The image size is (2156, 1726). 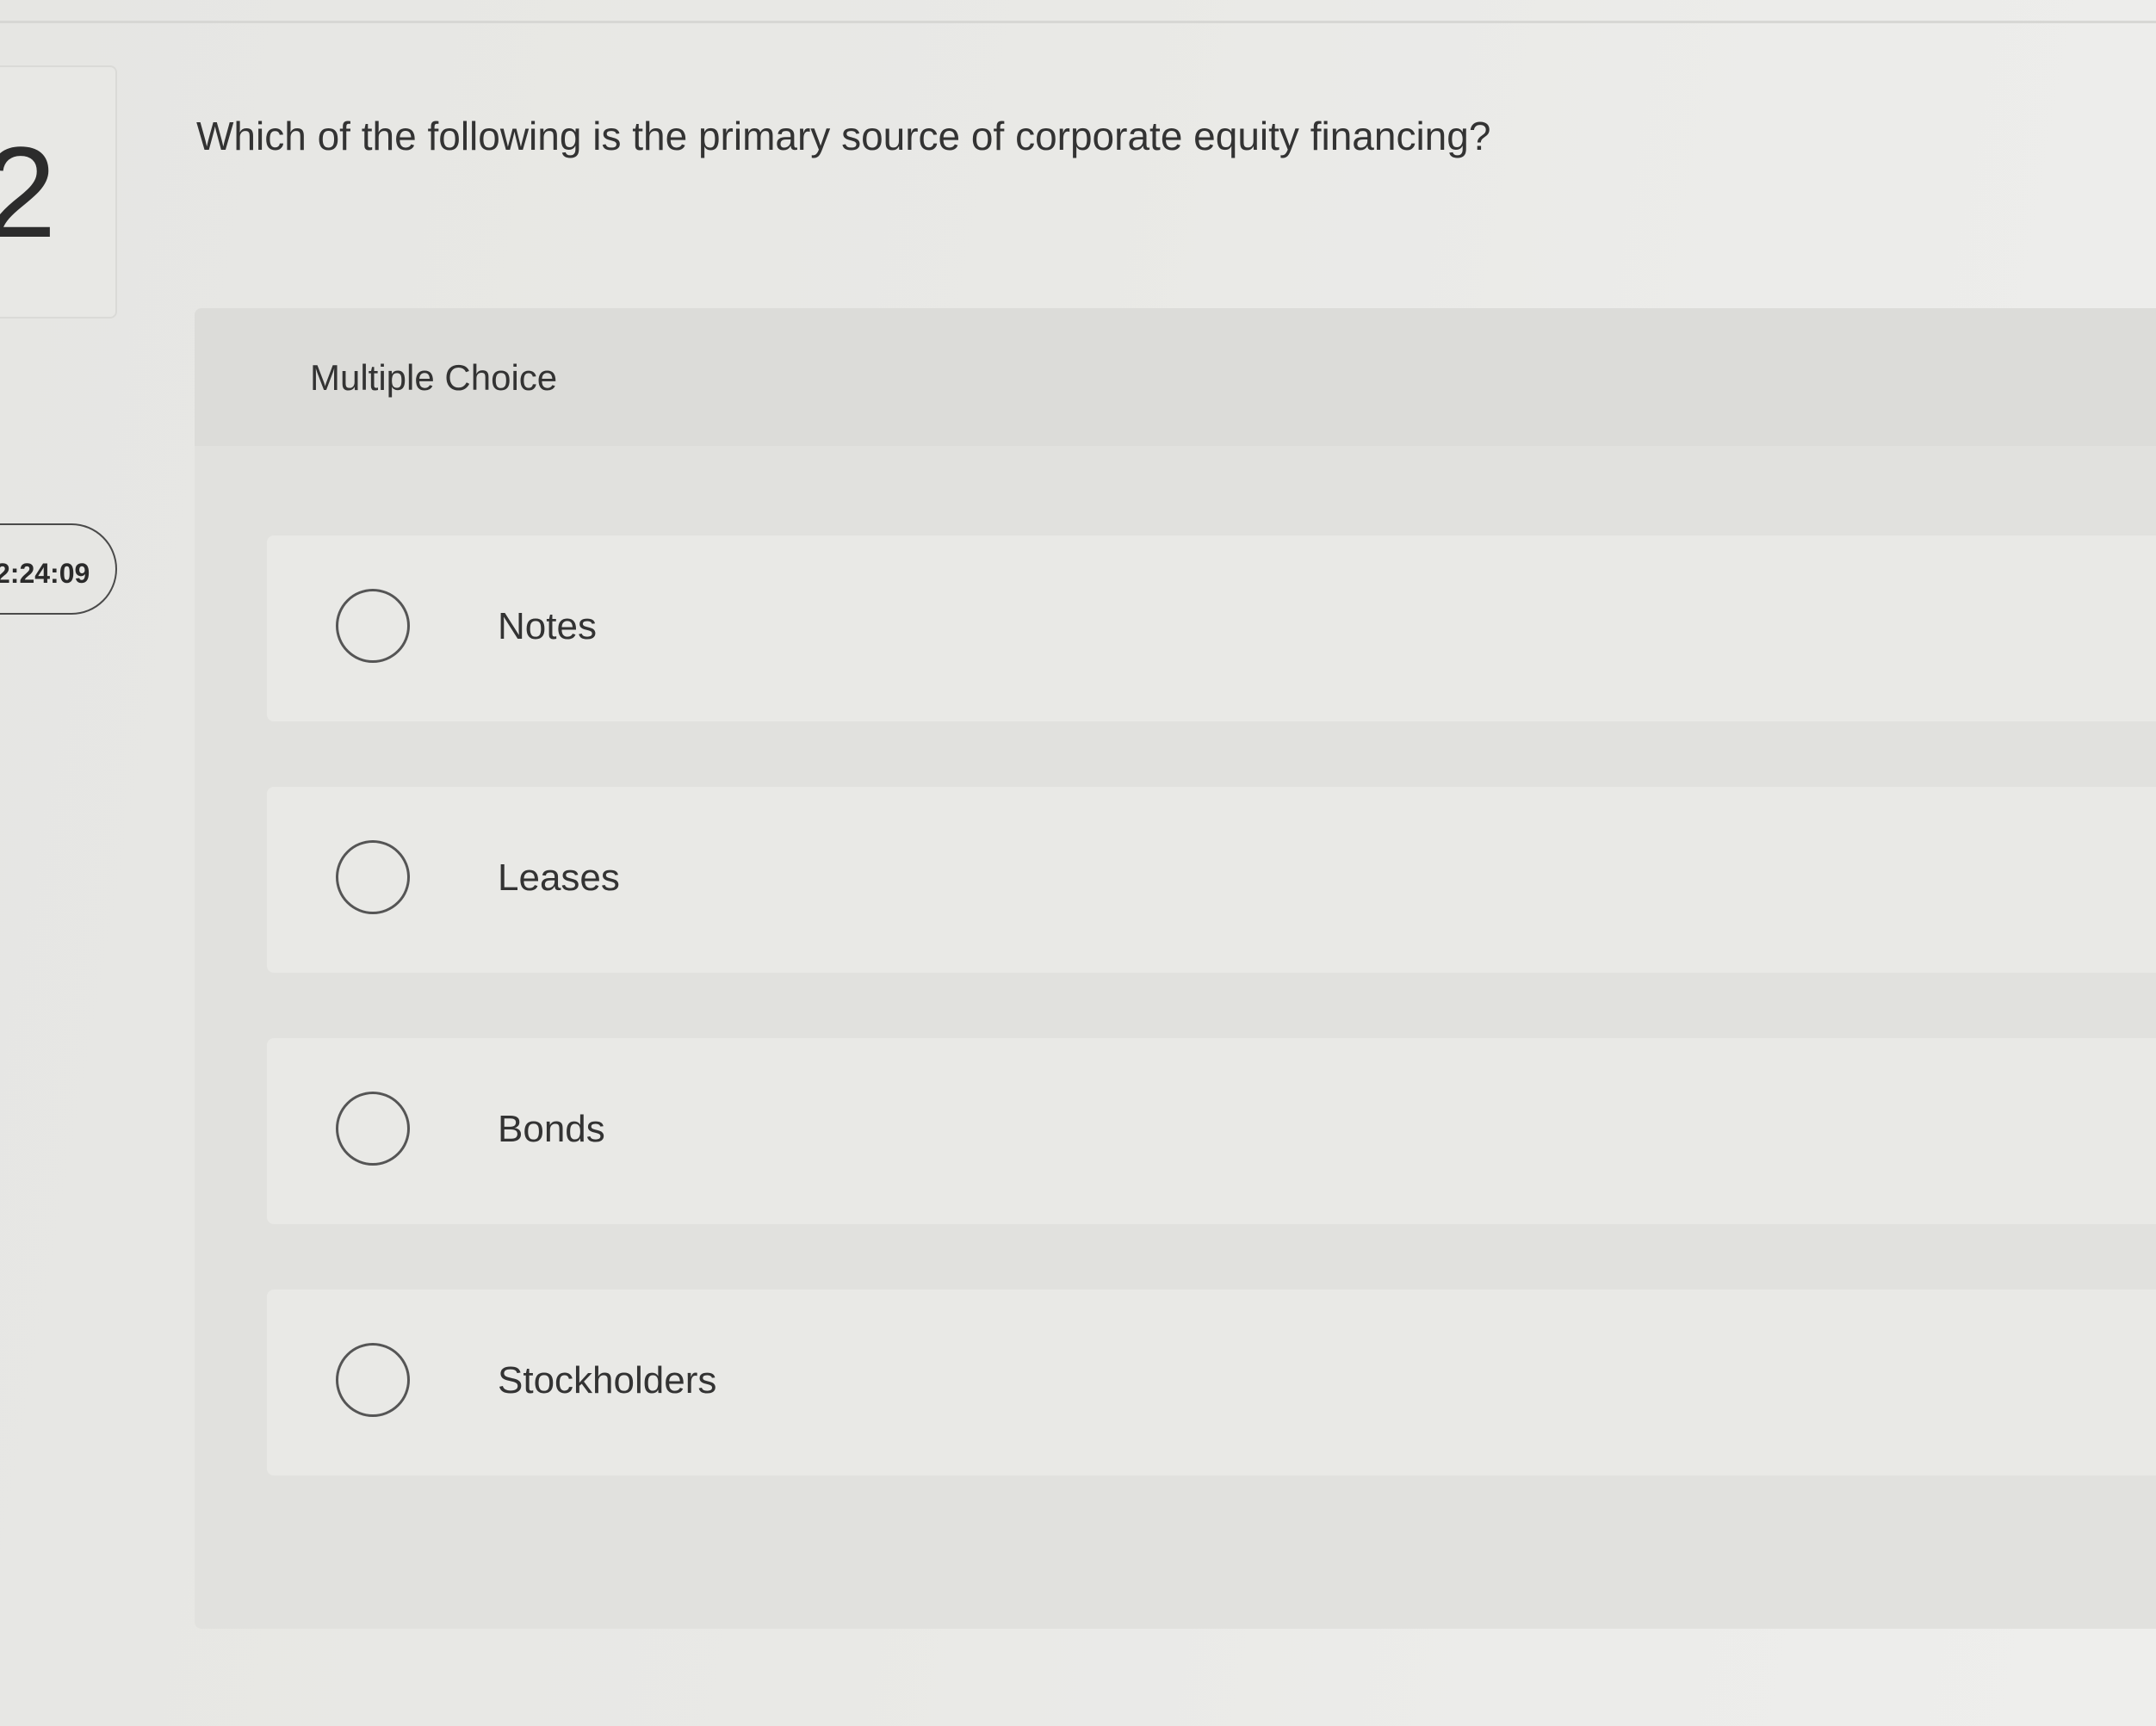 What do you see at coordinates (1211, 1131) in the screenshot?
I see `answer-option-bonds: Bonds` at bounding box center [1211, 1131].